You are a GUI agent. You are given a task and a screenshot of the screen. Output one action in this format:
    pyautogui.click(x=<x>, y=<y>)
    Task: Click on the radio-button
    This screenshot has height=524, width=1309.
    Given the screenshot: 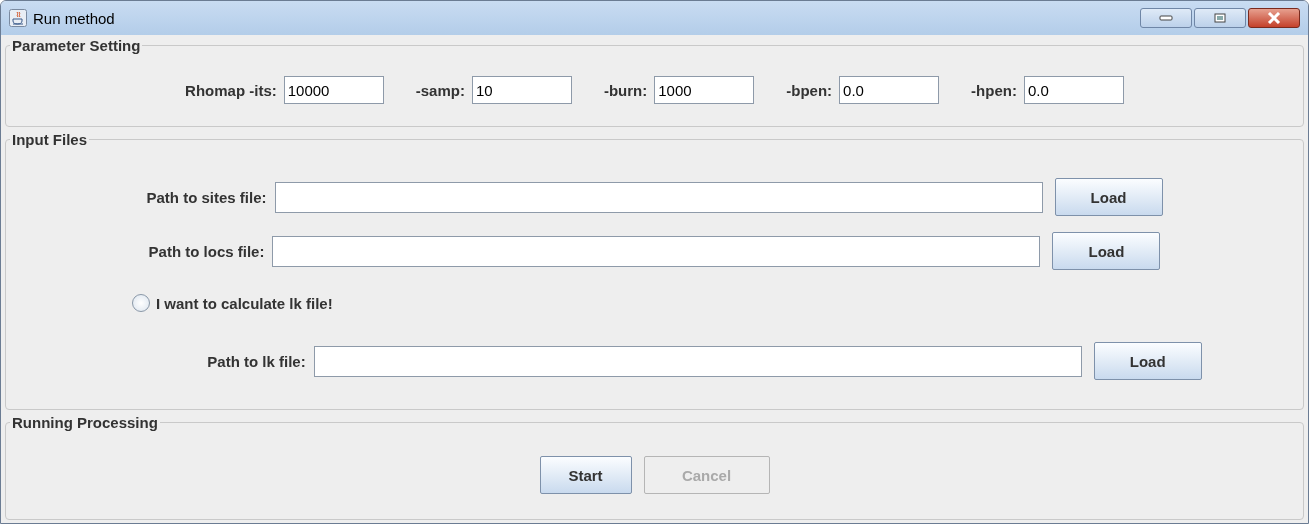 What is the action you would take?
    pyautogui.click(x=141, y=303)
    